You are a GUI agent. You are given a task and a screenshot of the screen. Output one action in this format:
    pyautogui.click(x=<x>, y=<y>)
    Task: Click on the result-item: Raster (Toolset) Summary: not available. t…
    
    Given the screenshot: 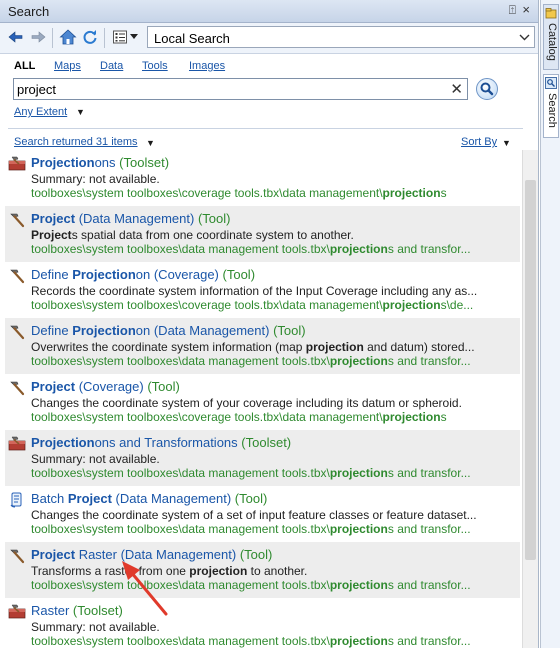 What is the action you would take?
    pyautogui.click(x=262, y=623)
    